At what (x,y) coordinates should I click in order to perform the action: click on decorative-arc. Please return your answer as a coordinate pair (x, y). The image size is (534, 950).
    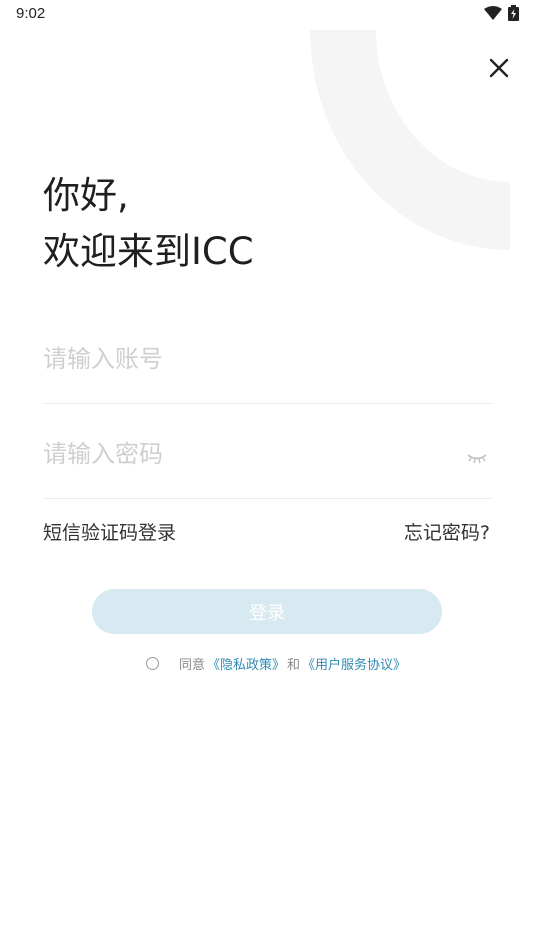
    Looking at the image, I should click on (410, 140).